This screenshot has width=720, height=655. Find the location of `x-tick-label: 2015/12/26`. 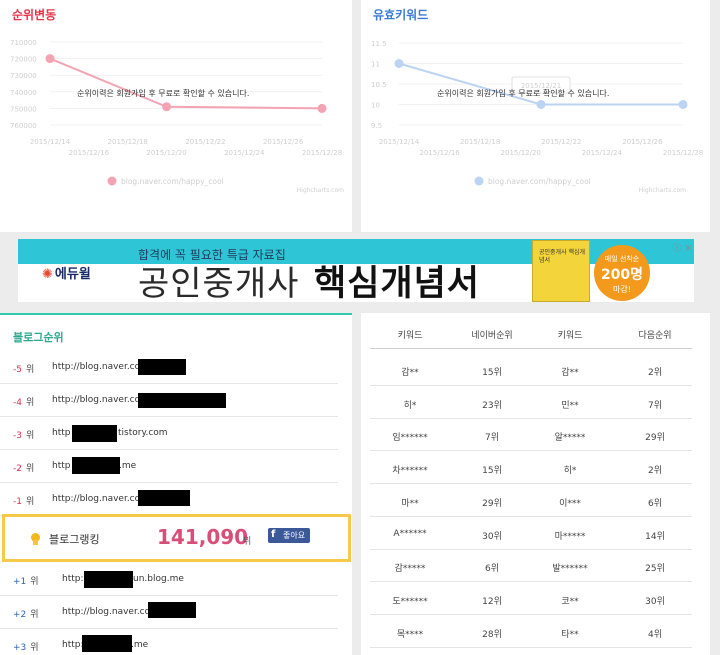

x-tick-label: 2015/12/26 is located at coordinates (283, 142).